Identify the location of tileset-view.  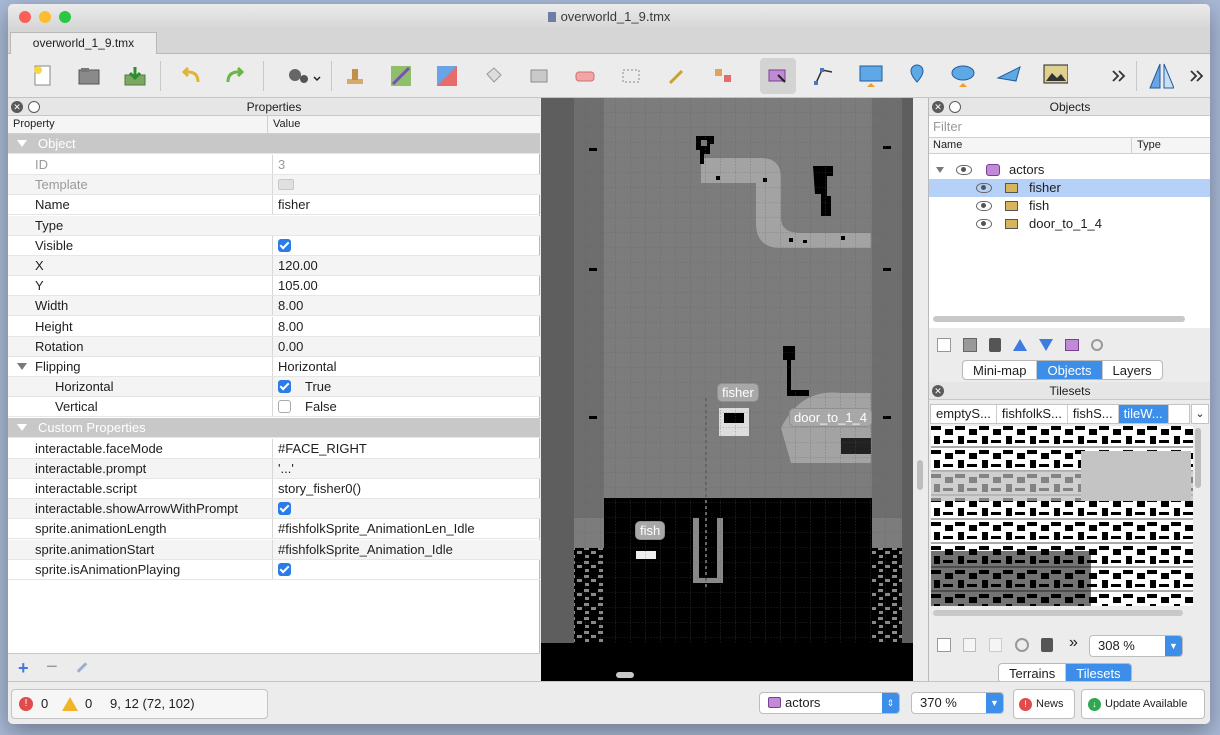
(1062, 516).